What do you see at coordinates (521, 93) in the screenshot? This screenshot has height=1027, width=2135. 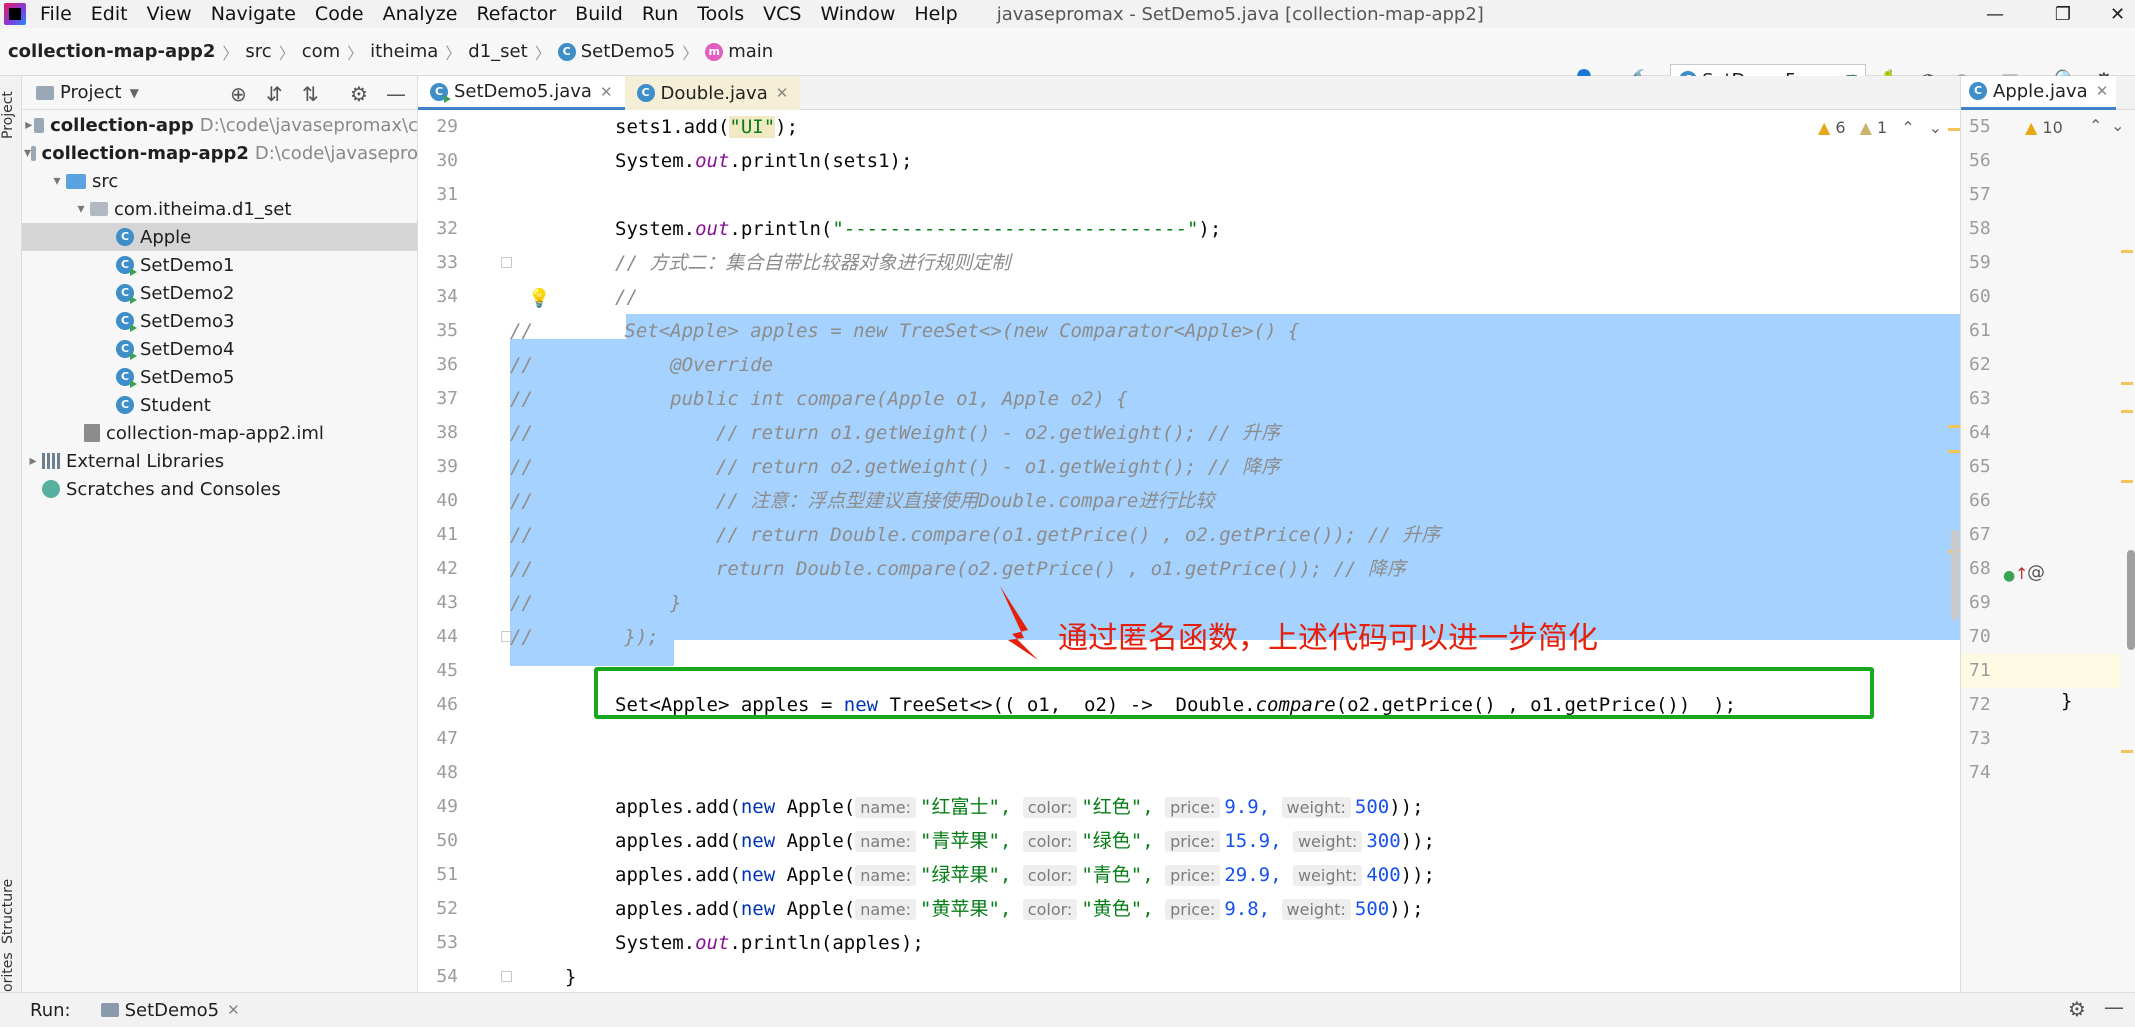 I see `tab-setdemo5: C SetDemo5.java ✕` at bounding box center [521, 93].